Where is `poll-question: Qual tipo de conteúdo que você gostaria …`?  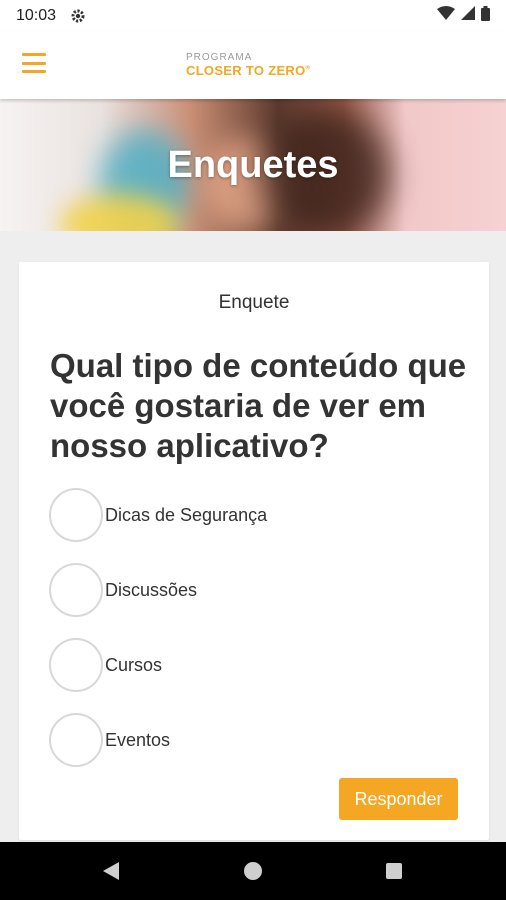 poll-question: Qual tipo de conteúdo que você gostaria … is located at coordinates (258, 405).